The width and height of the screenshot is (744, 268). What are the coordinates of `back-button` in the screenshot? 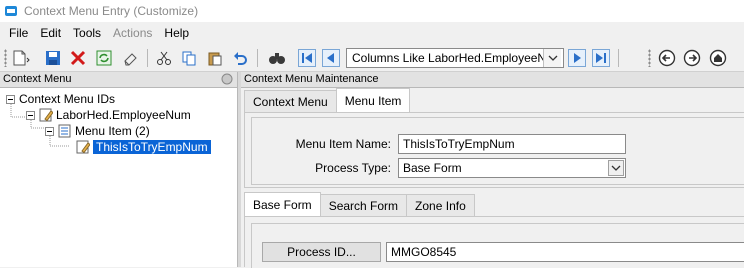 It's located at (667, 58).